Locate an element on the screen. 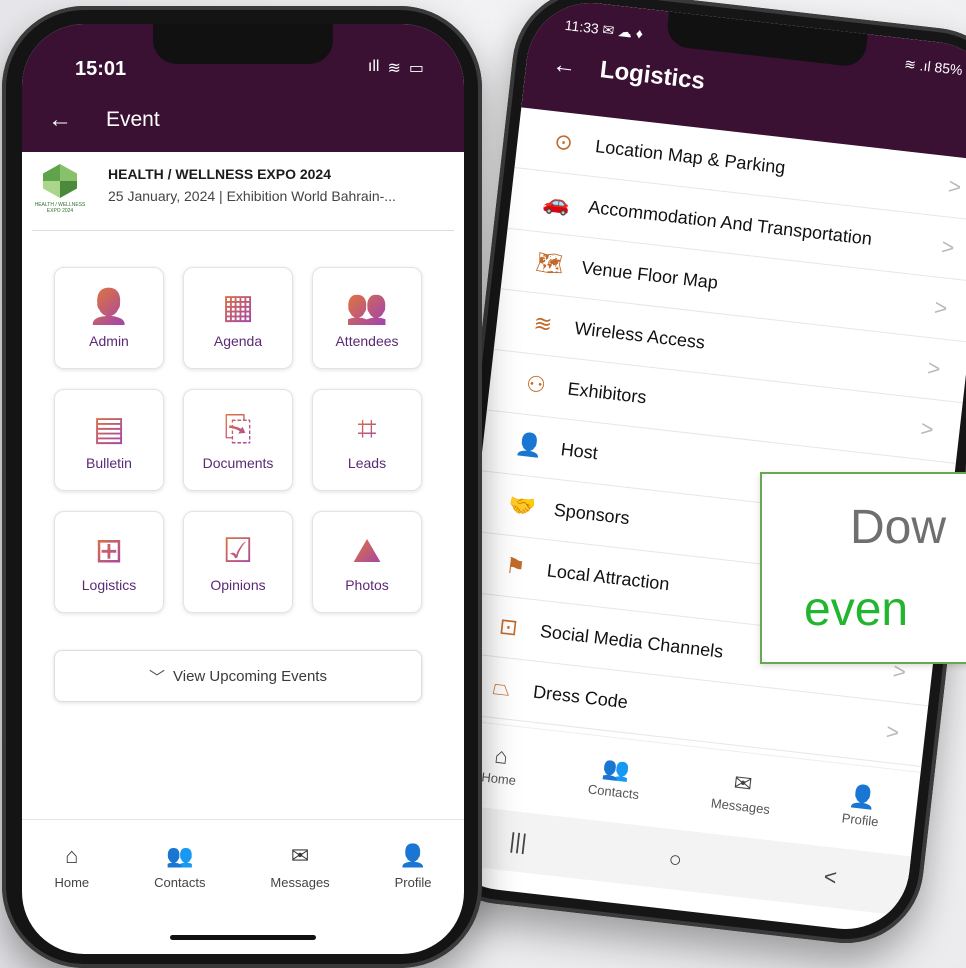  envelope-icon: ✉ is located at coordinates (743, 783).